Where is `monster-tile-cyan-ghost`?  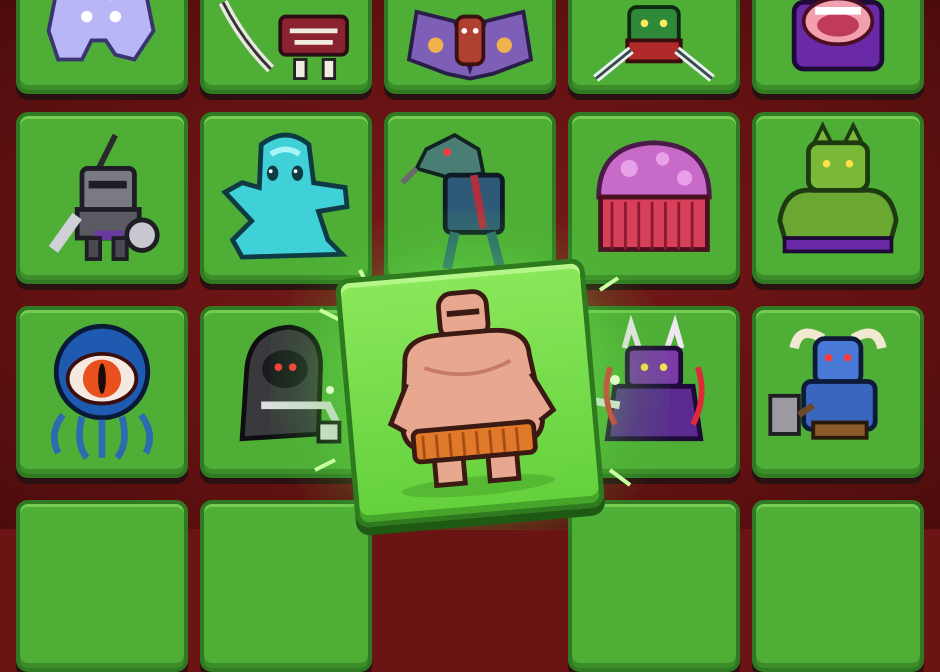 monster-tile-cyan-ghost is located at coordinates (286, 198).